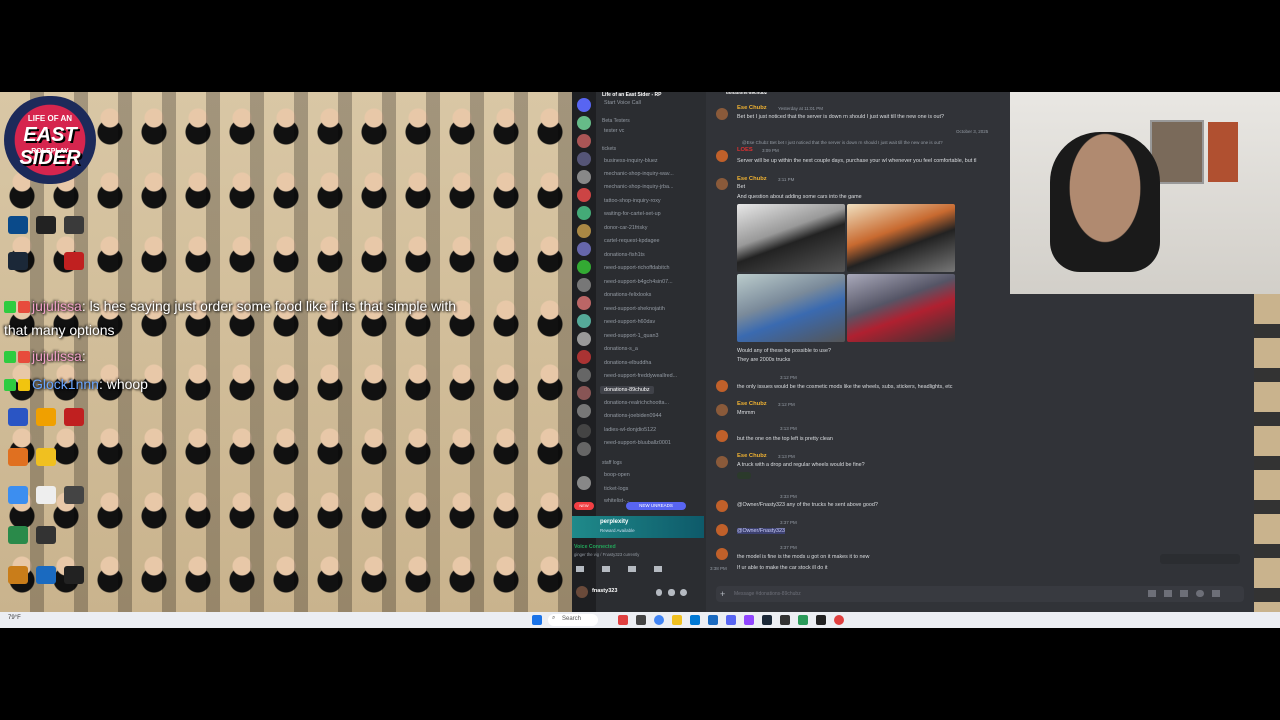 This screenshot has height=720, width=1280. I want to click on channel-item: Start Voice Call, so click(622, 103).